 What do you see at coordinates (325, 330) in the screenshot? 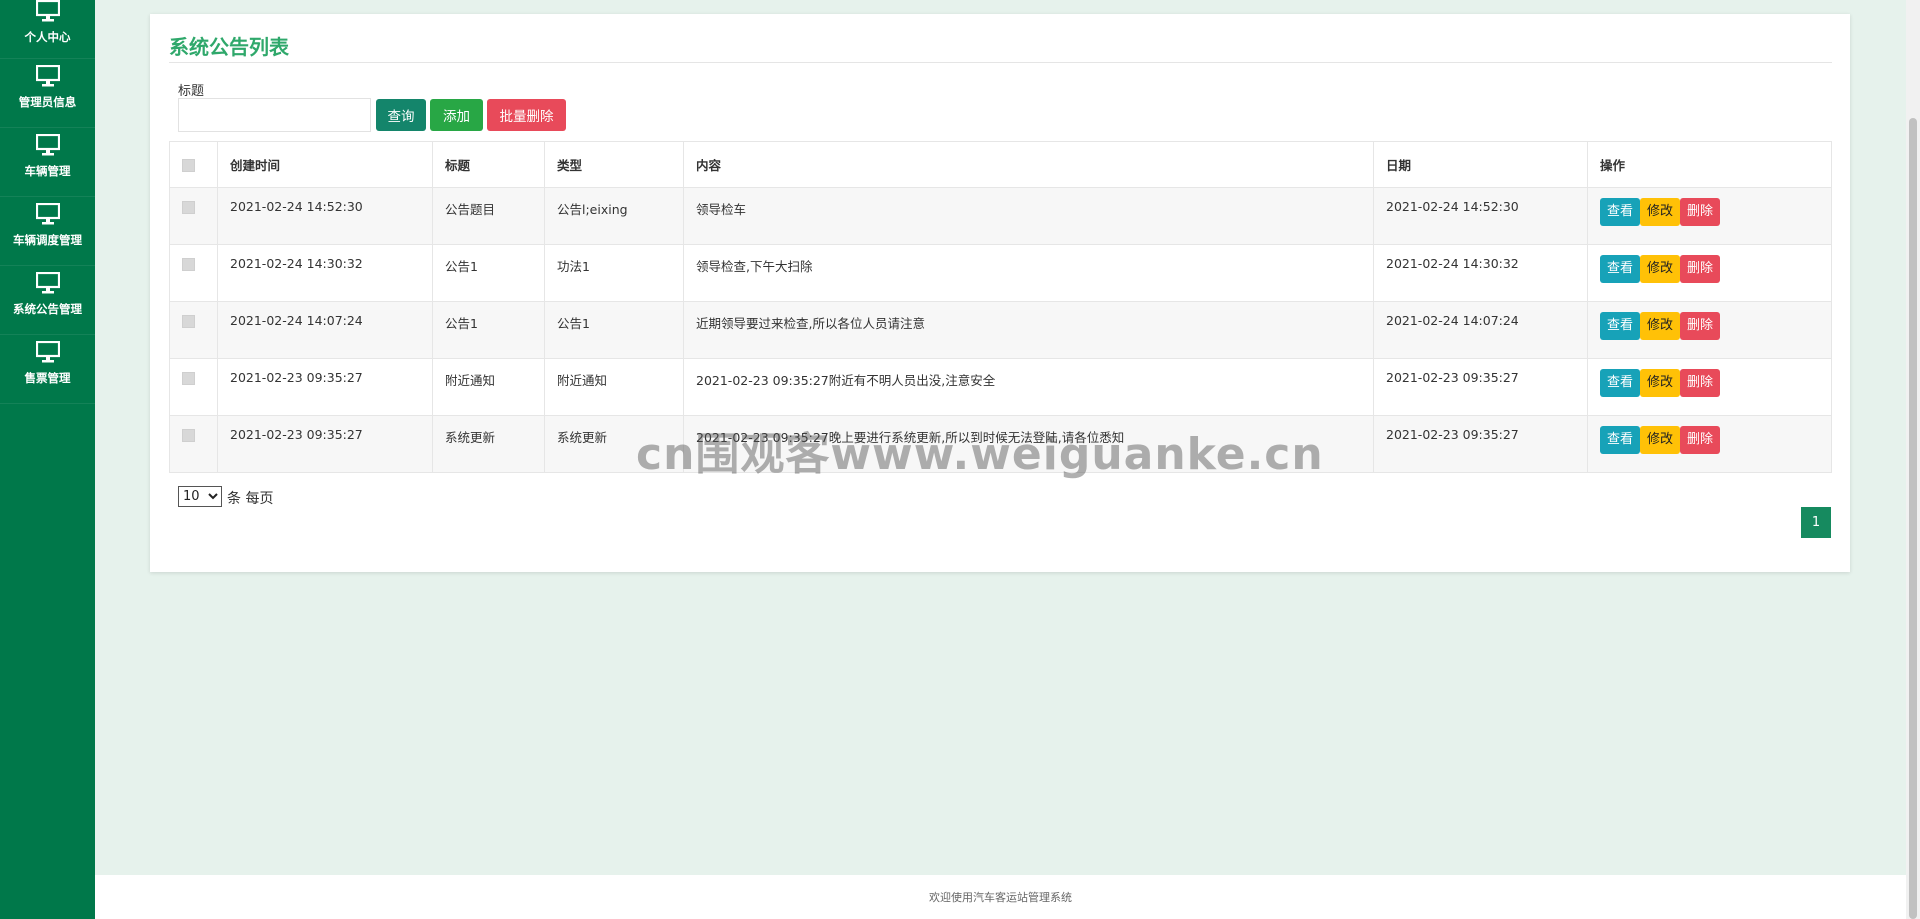
I see `cell-created: 2021-02-24 14:07:24` at bounding box center [325, 330].